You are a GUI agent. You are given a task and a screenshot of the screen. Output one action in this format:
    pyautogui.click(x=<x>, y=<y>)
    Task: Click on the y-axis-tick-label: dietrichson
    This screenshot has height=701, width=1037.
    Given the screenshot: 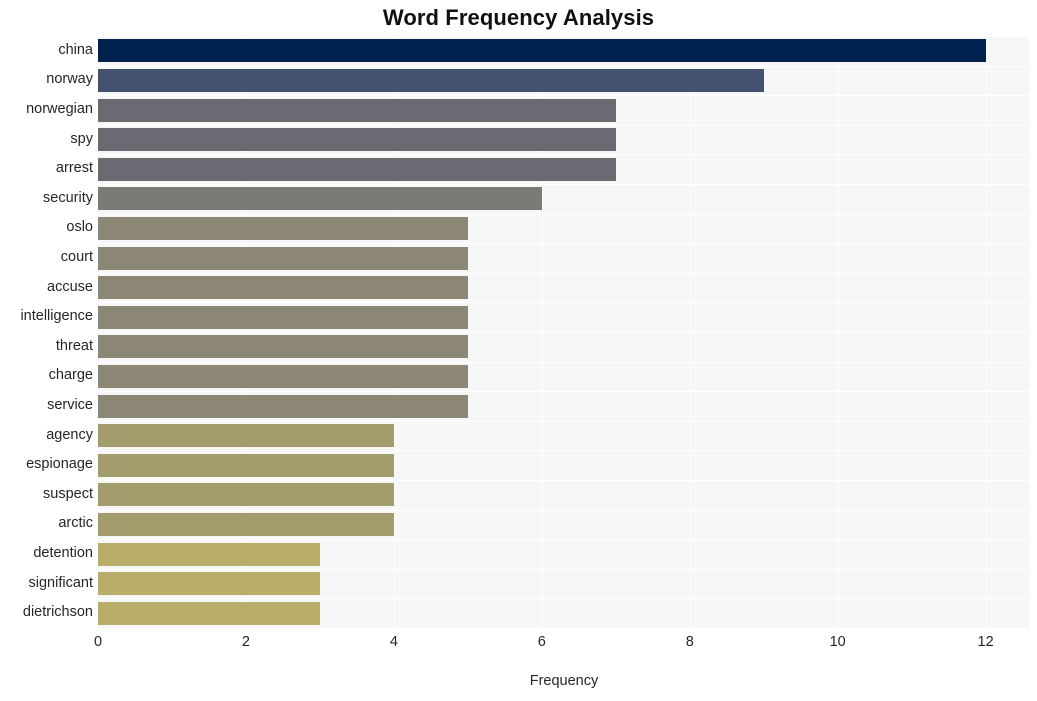 What is the action you would take?
    pyautogui.click(x=57, y=612)
    